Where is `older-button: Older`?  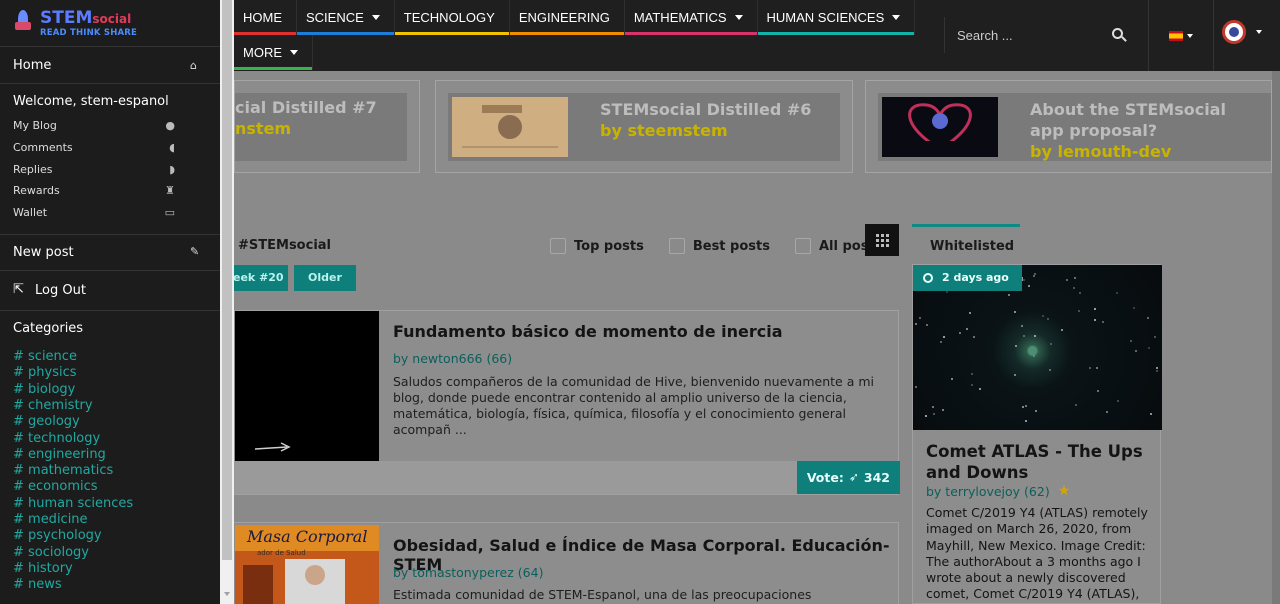 older-button: Older is located at coordinates (325, 278).